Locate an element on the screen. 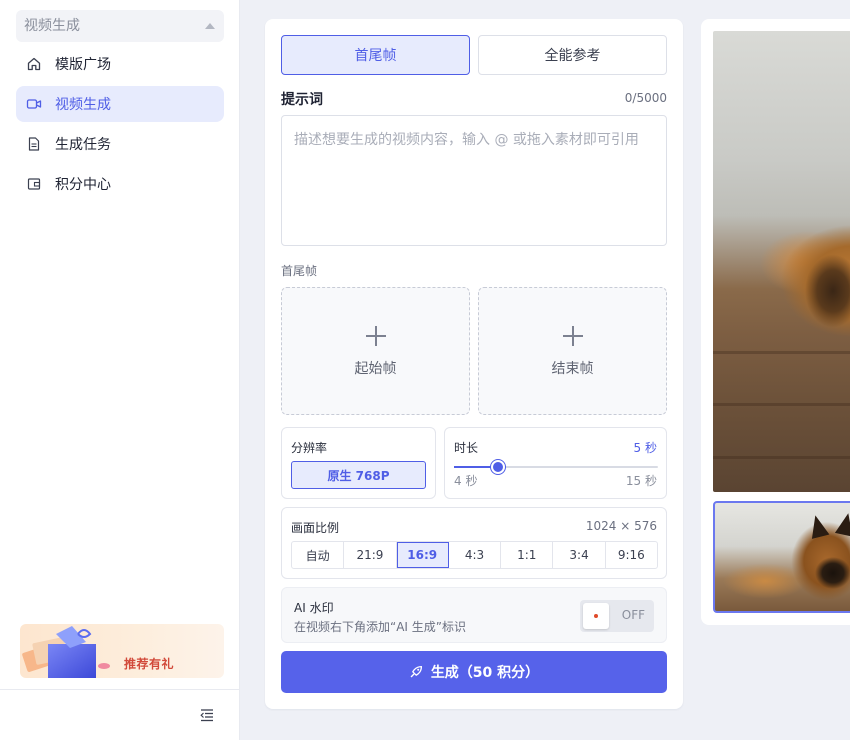 The height and width of the screenshot is (740, 850). preview-panel is located at coordinates (775, 322).